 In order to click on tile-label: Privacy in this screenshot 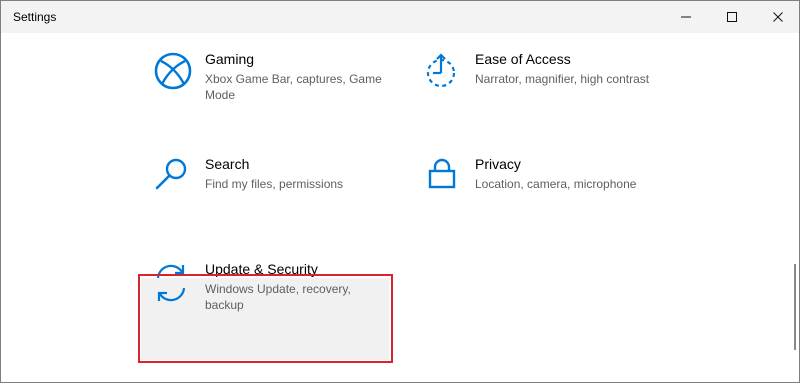, I will do `click(498, 164)`.